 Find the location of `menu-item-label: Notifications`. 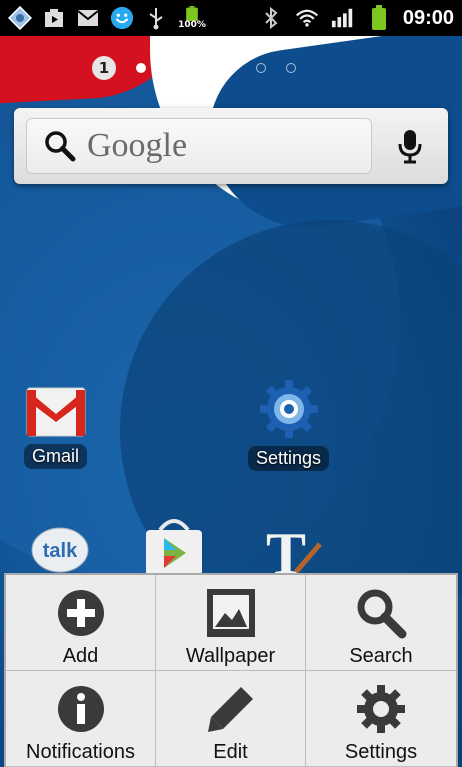

menu-item-label: Notifications is located at coordinates (80, 752).